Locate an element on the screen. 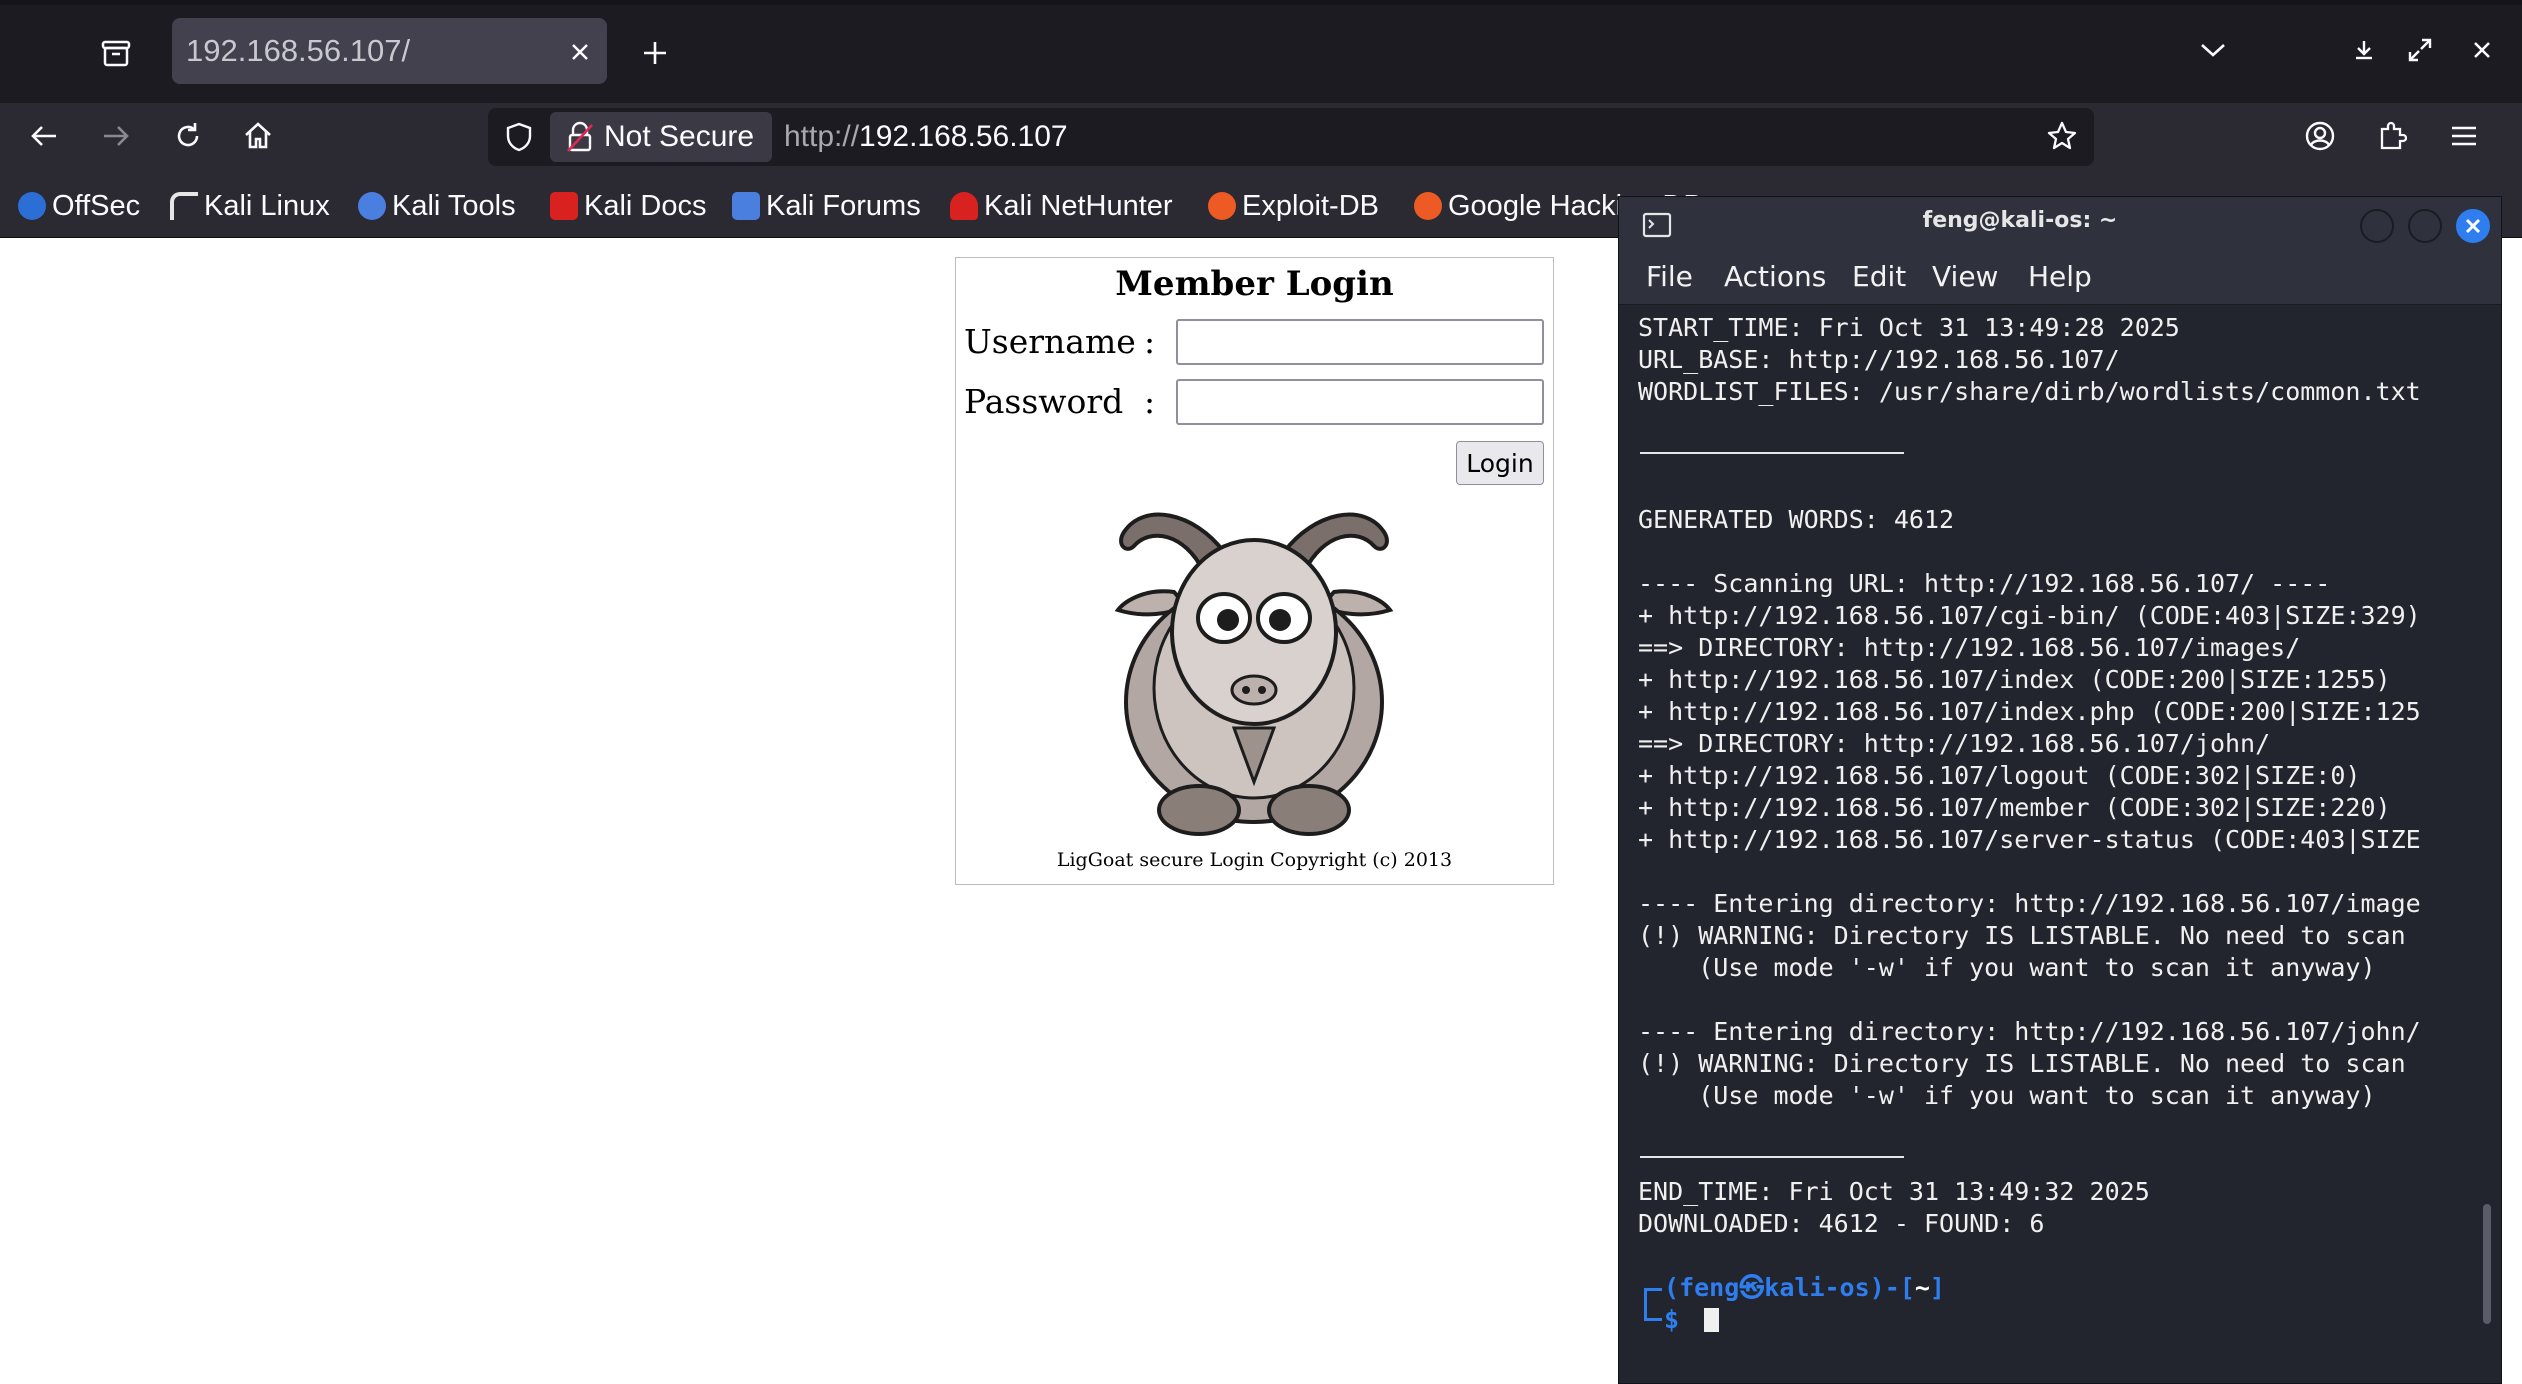 The width and height of the screenshot is (2522, 1384). insecure-lock-icon is located at coordinates (580, 137).